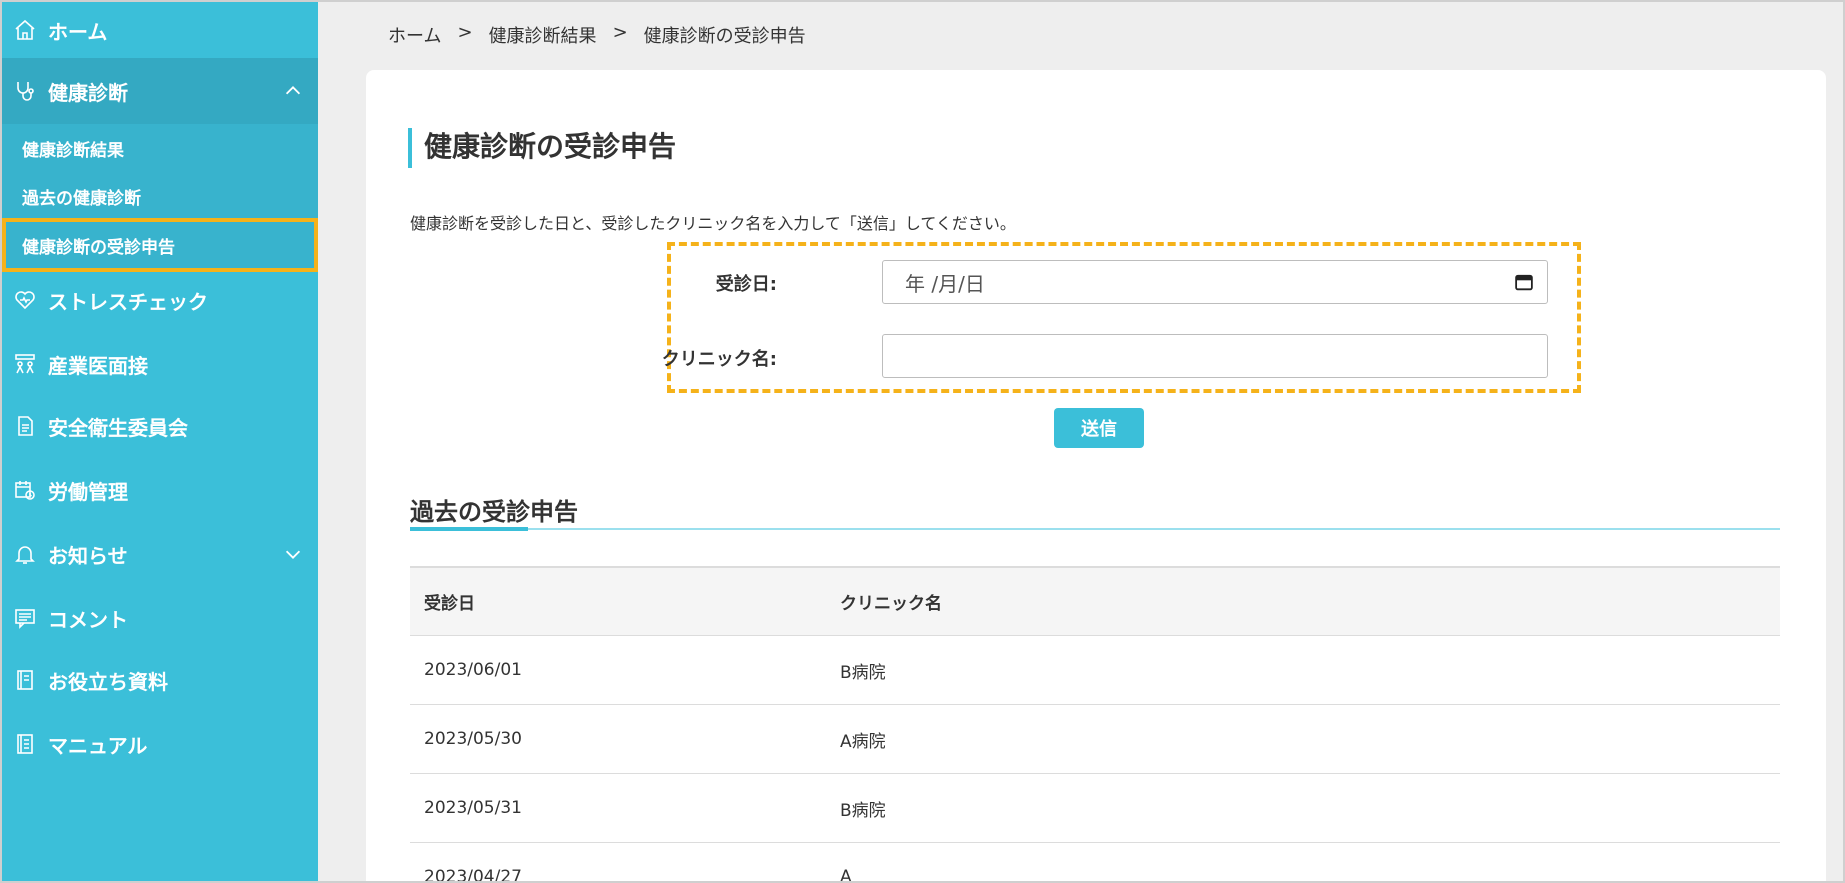  I want to click on column-header-clinic: クリニック名, so click(891, 604).